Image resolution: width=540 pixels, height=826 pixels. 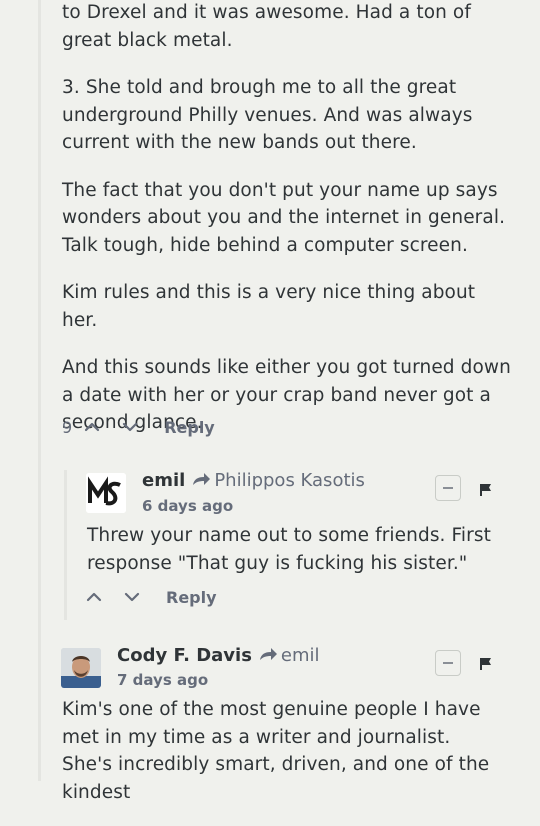 I want to click on in-reply-to-link: emil, so click(x=300, y=655).